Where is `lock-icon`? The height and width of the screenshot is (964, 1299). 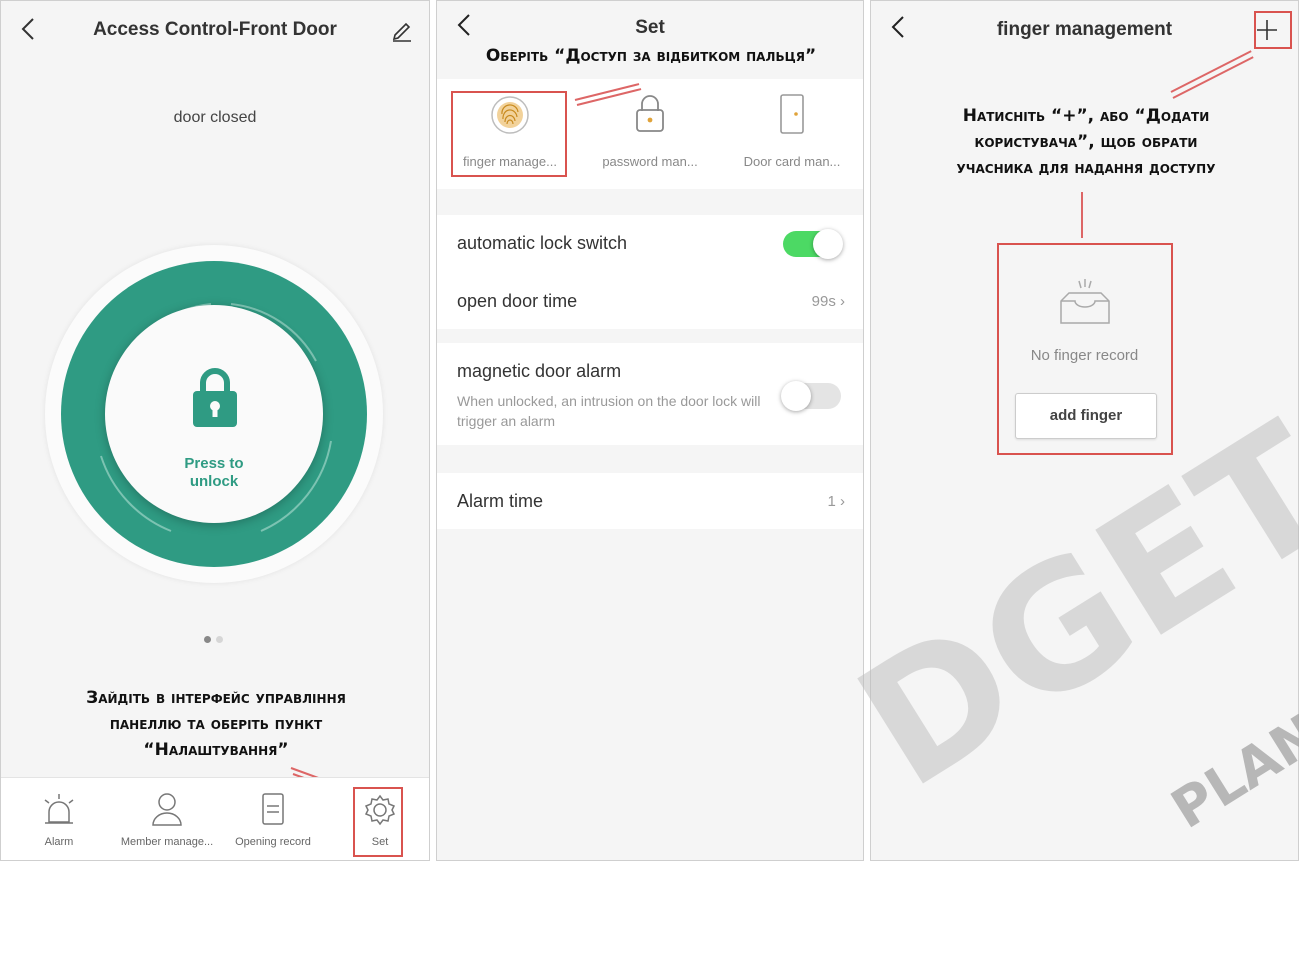
lock-icon is located at coordinates (215, 399).